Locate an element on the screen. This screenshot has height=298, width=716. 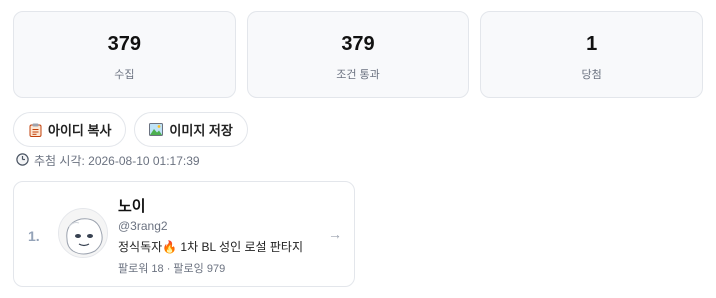
save-image-button: 이미지 저장 is located at coordinates (191, 129).